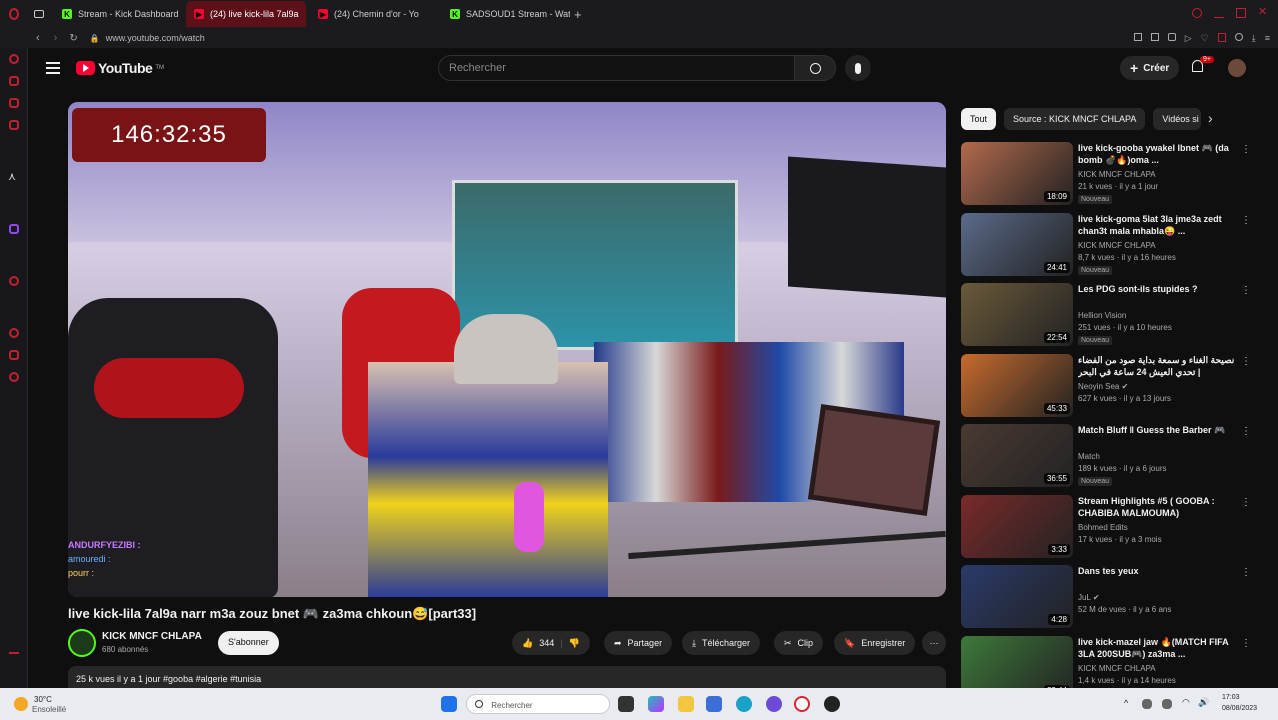 The height and width of the screenshot is (720, 1278). What do you see at coordinates (551, 643) in the screenshot?
I see `like-button: 👍 344 | 👎` at bounding box center [551, 643].